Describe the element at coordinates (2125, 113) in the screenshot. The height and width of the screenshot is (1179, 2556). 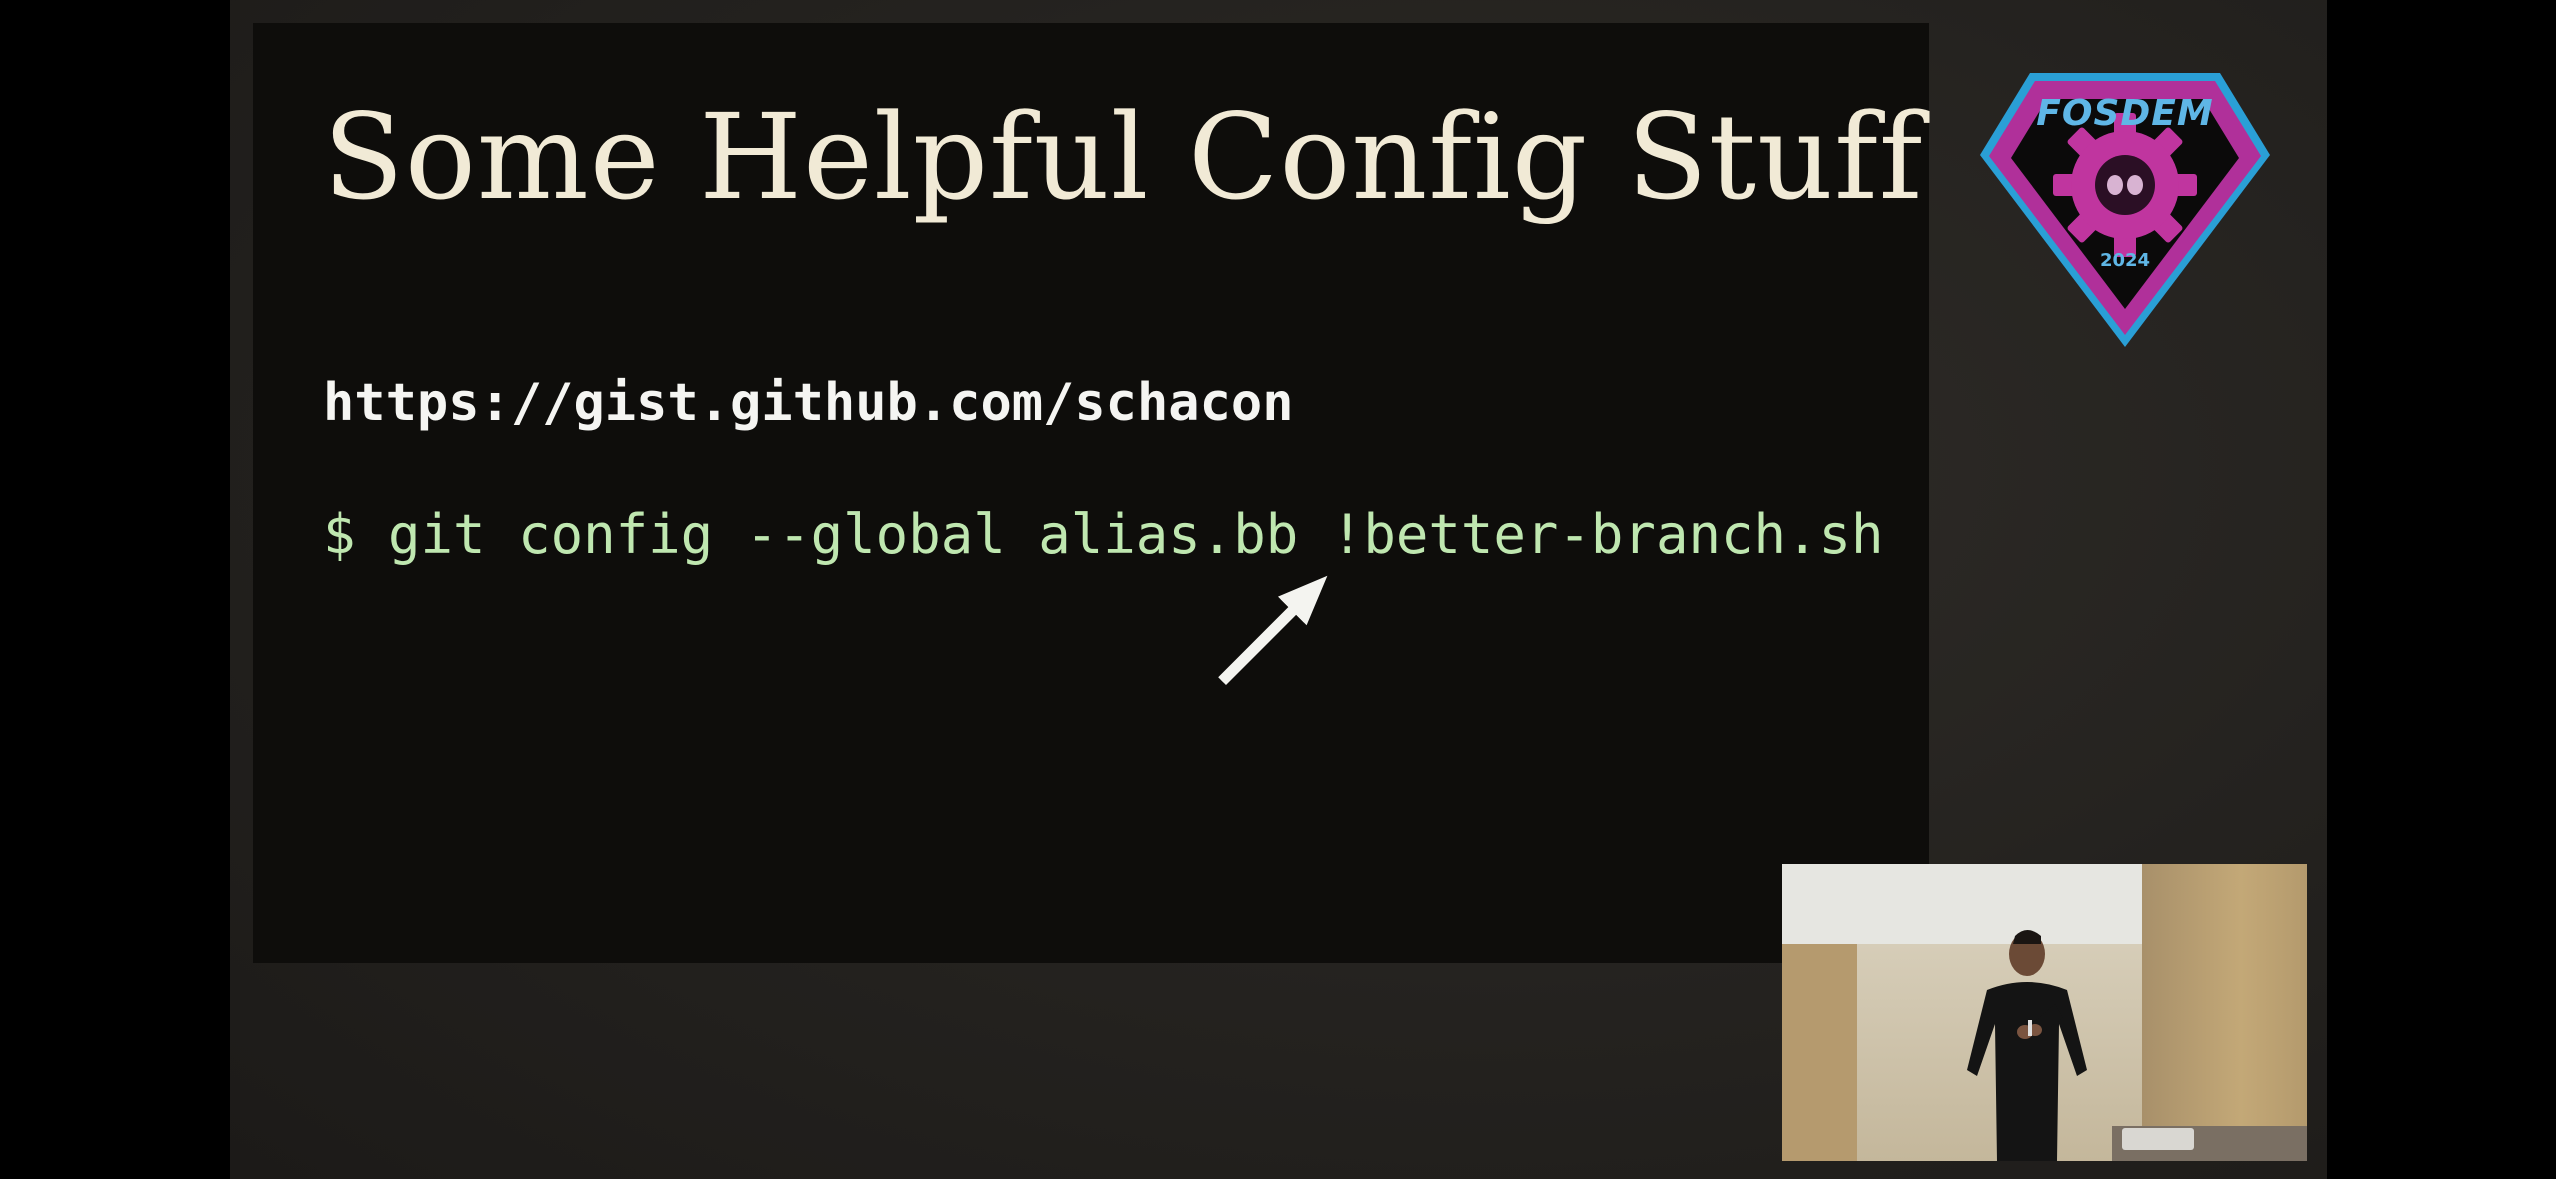
I see `logo-wordmark: FOSDEM` at that location.